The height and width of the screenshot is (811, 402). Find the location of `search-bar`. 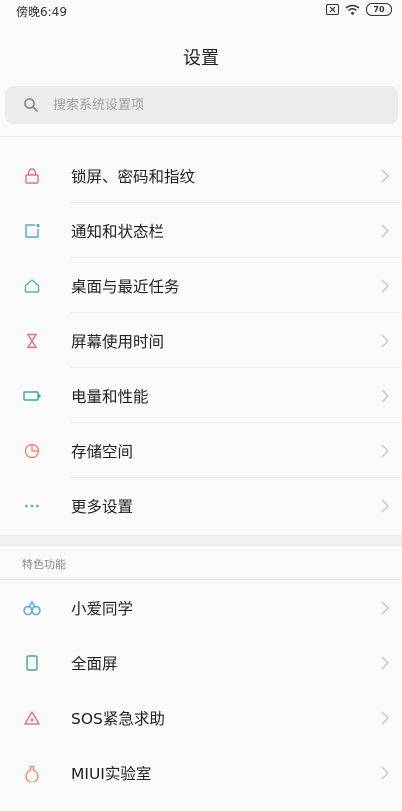

search-bar is located at coordinates (201, 105).